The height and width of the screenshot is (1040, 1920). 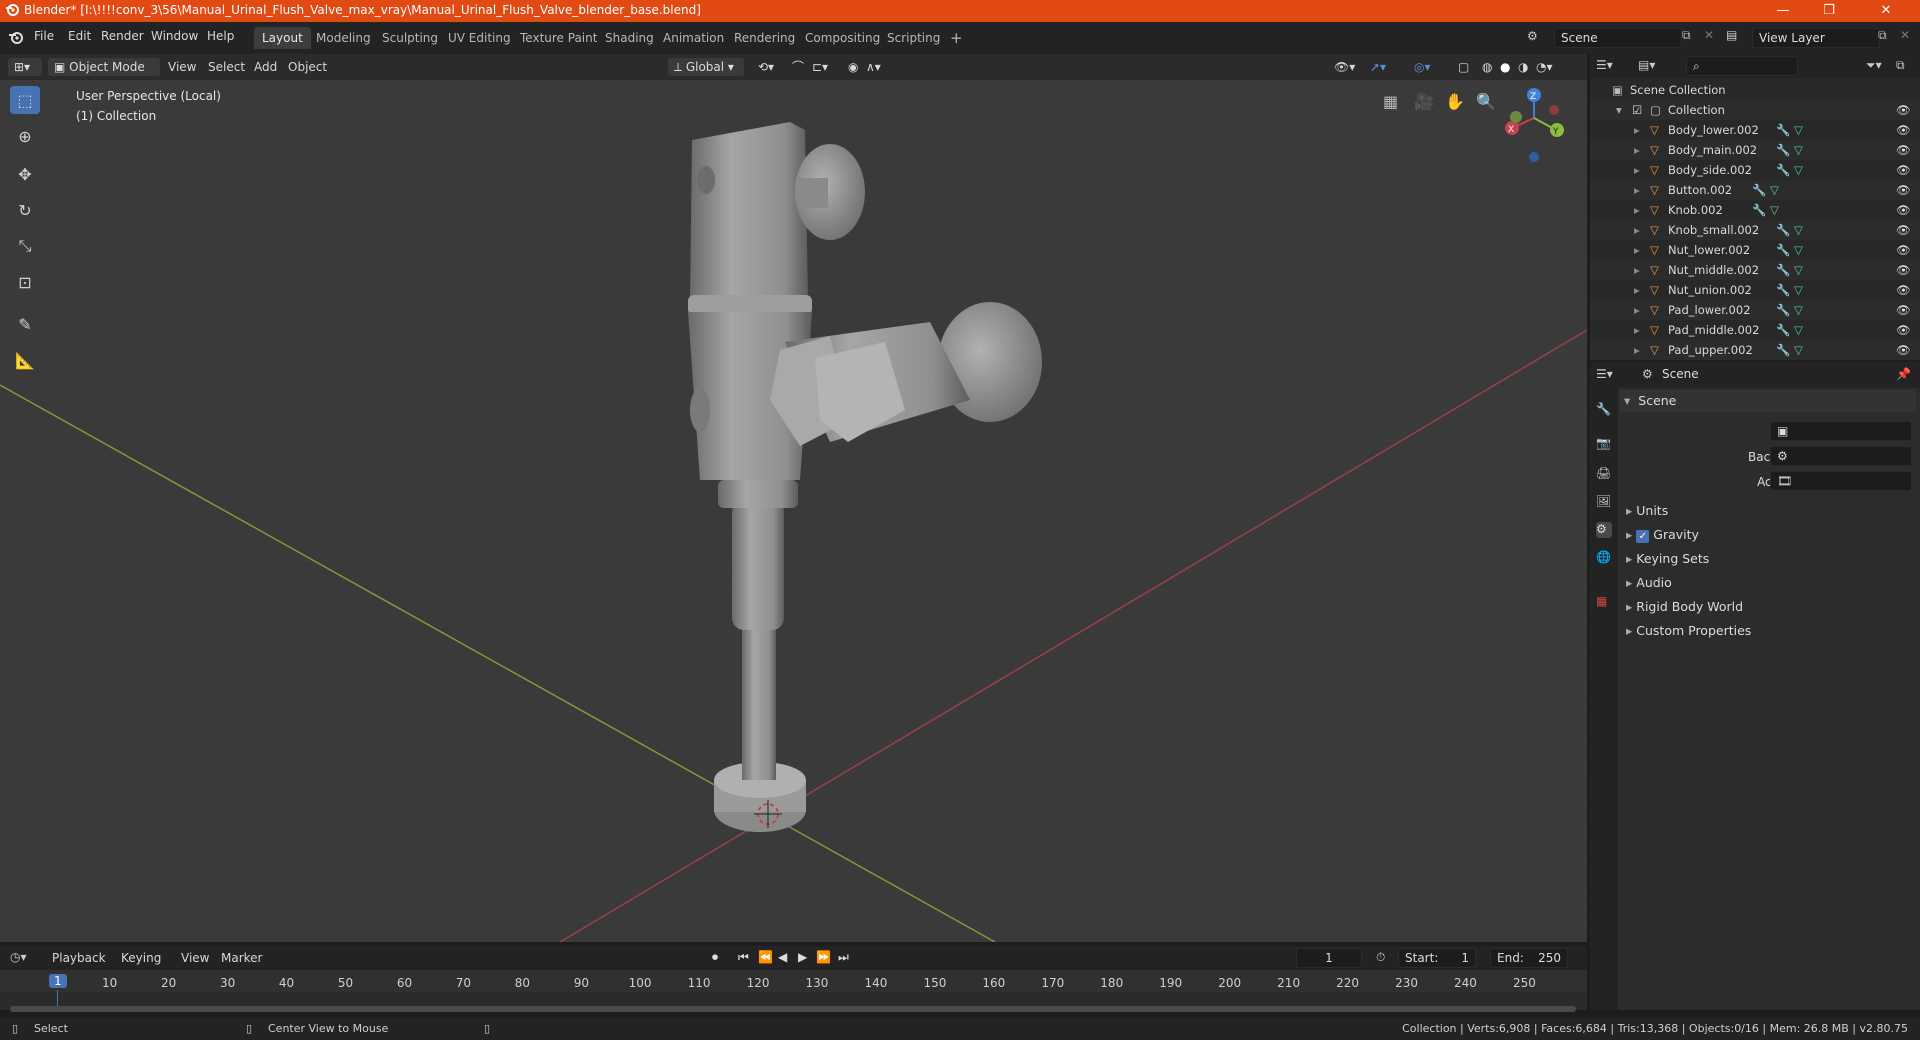 What do you see at coordinates (1529, 958) in the screenshot?
I see `end-frame-field: End: 250` at bounding box center [1529, 958].